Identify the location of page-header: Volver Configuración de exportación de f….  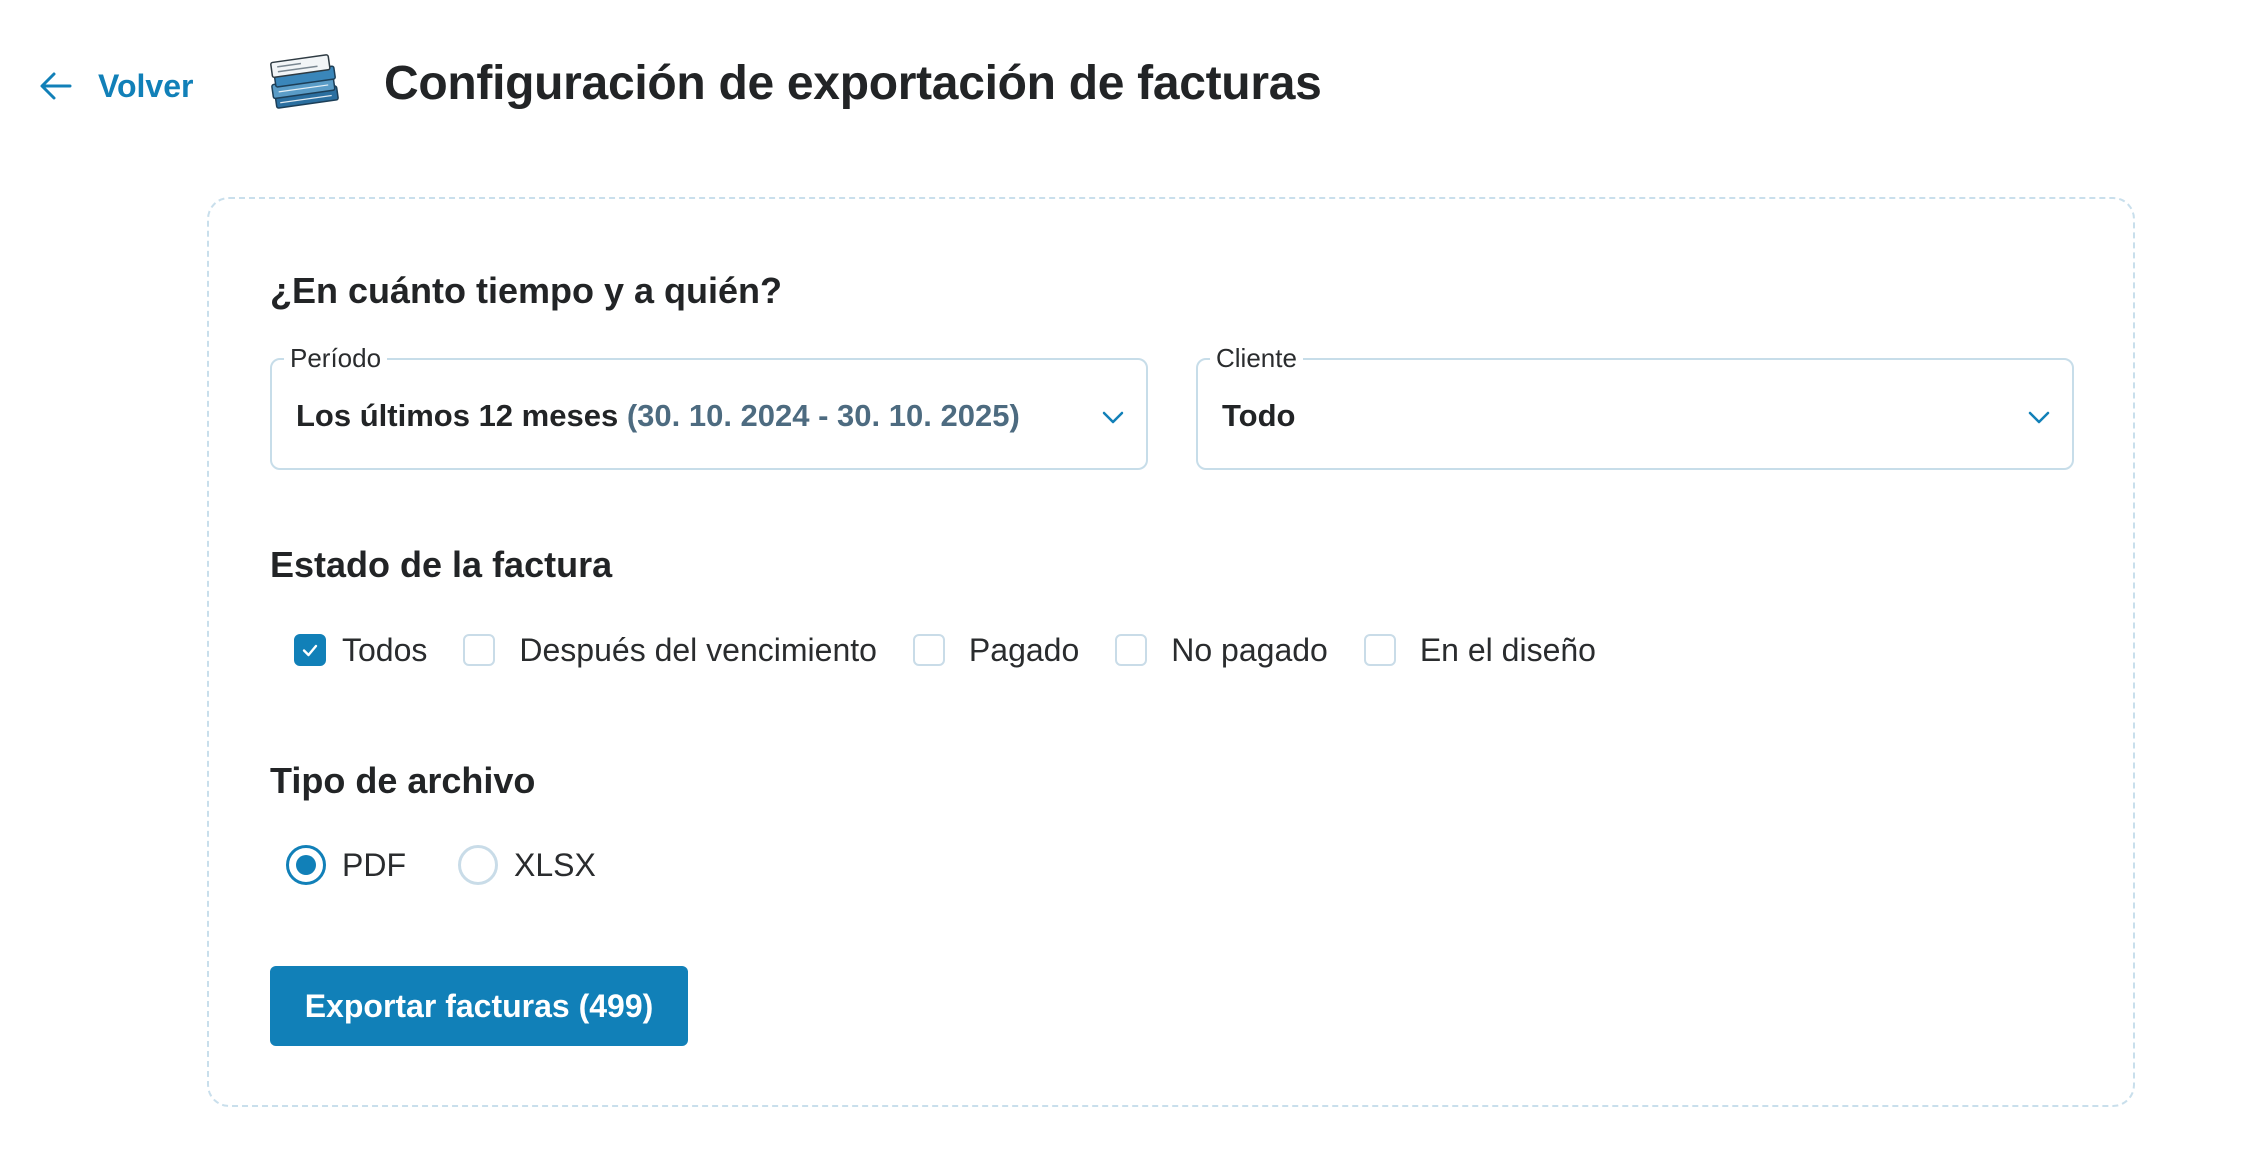
(1126, 85).